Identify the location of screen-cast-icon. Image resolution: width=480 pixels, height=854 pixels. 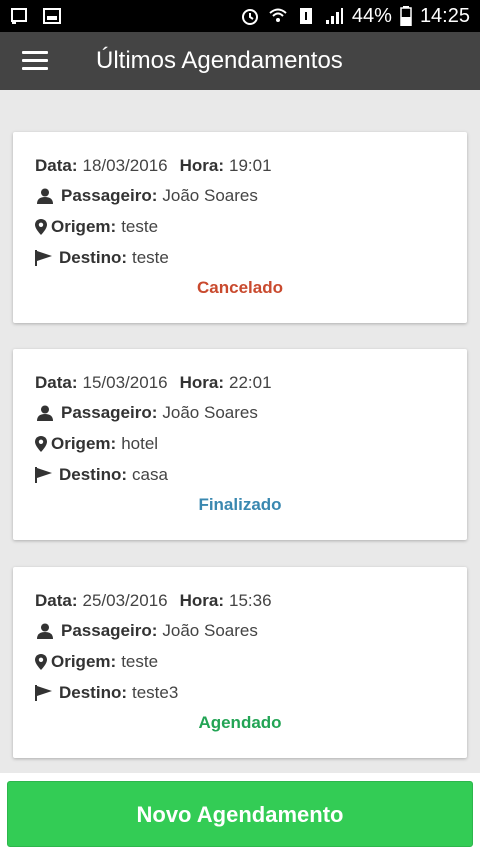
(19, 16).